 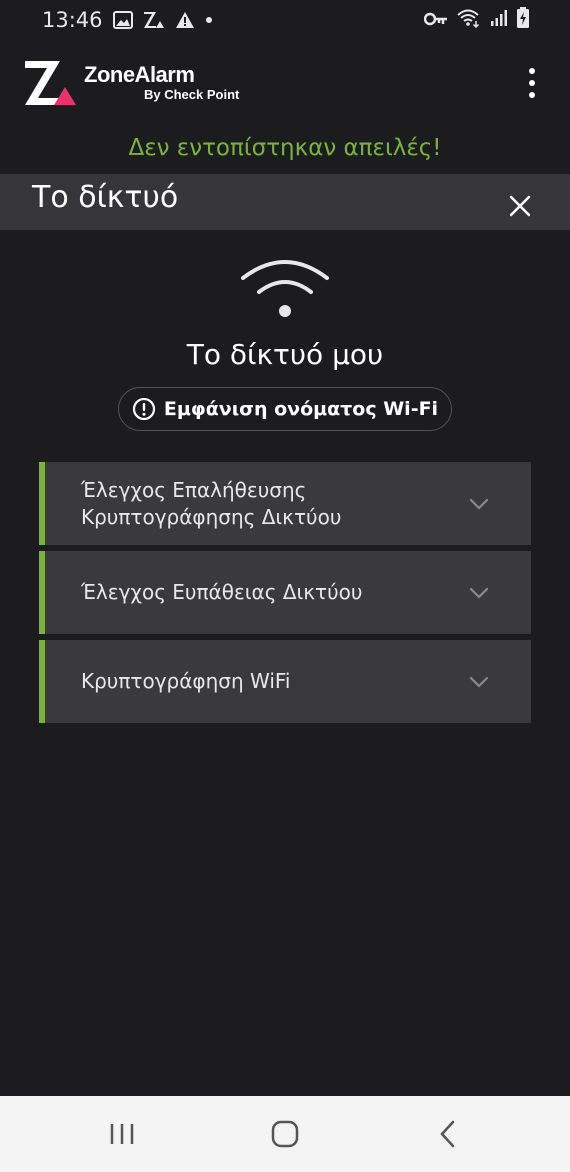 What do you see at coordinates (222, 592) in the screenshot?
I see `check-item-label: Έλεγχος Ευπάθειας Δικτύου` at bounding box center [222, 592].